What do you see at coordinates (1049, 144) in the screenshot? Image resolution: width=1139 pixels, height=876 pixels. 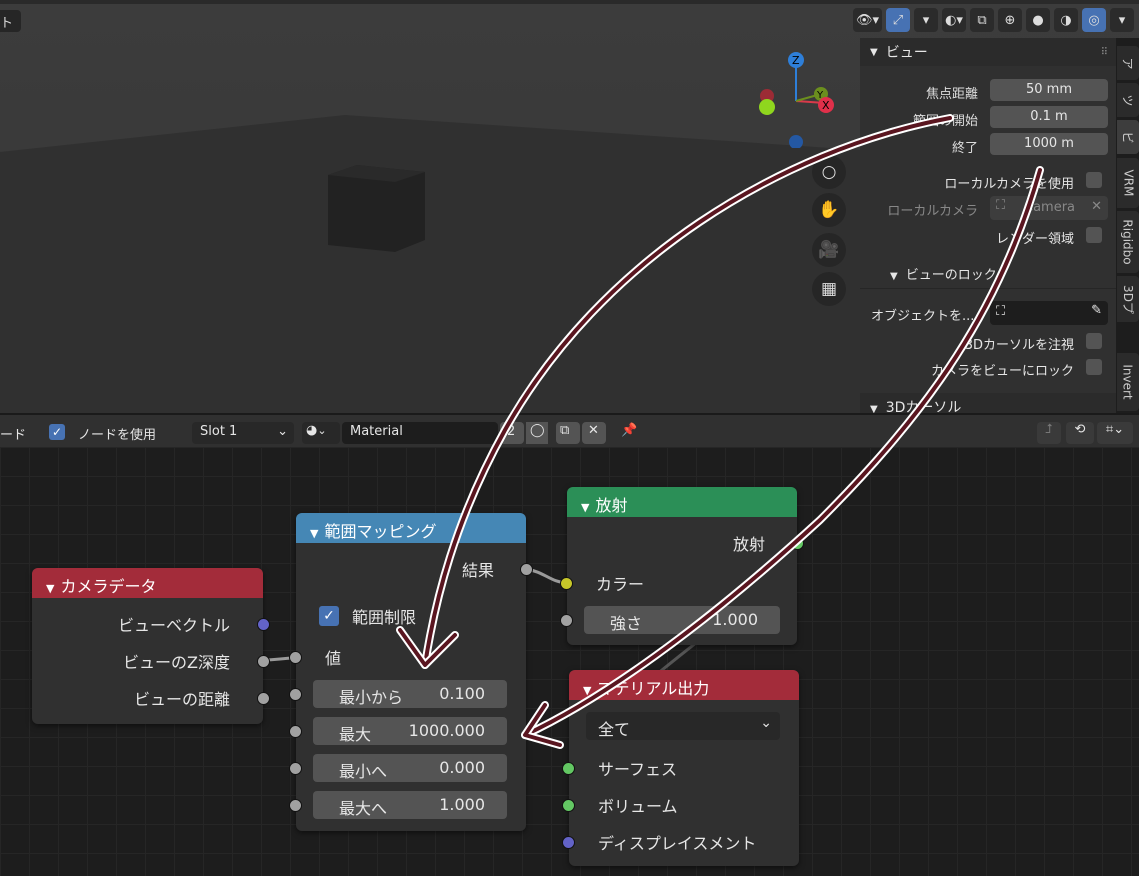 I see `clip-end-field: 1000 m` at bounding box center [1049, 144].